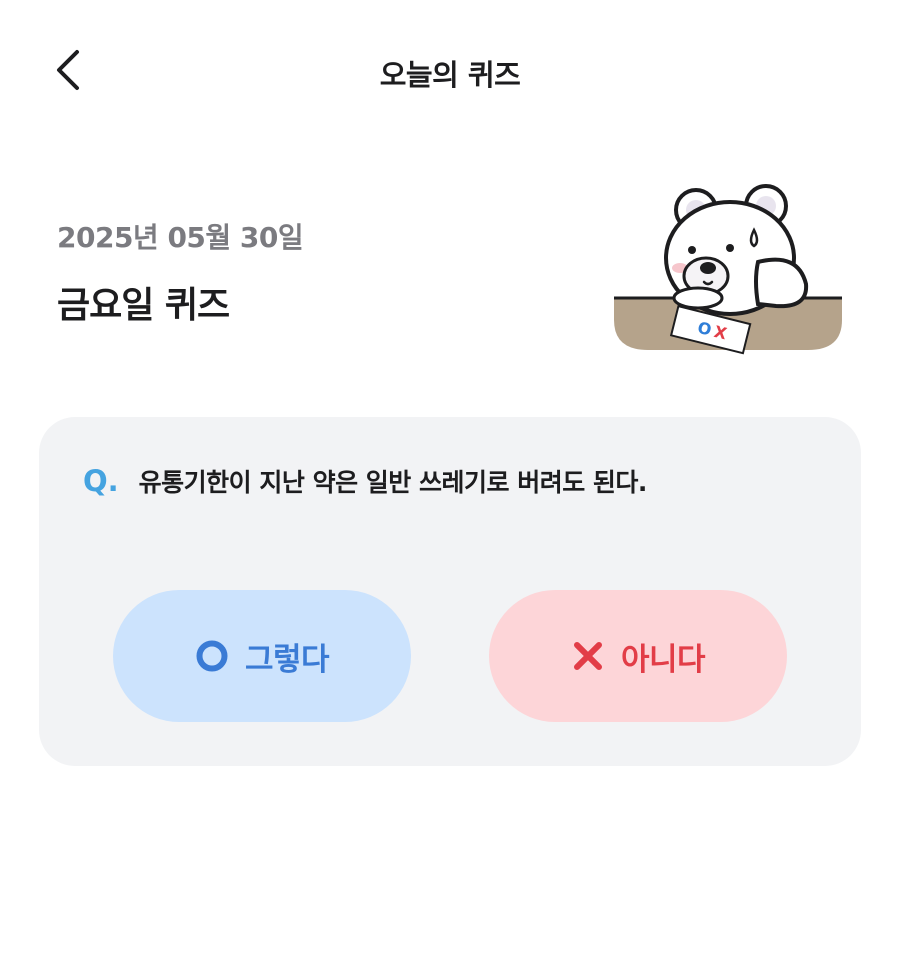  What do you see at coordinates (180, 237) in the screenshot?
I see `quiz-date: 2025년 05월 30일` at bounding box center [180, 237].